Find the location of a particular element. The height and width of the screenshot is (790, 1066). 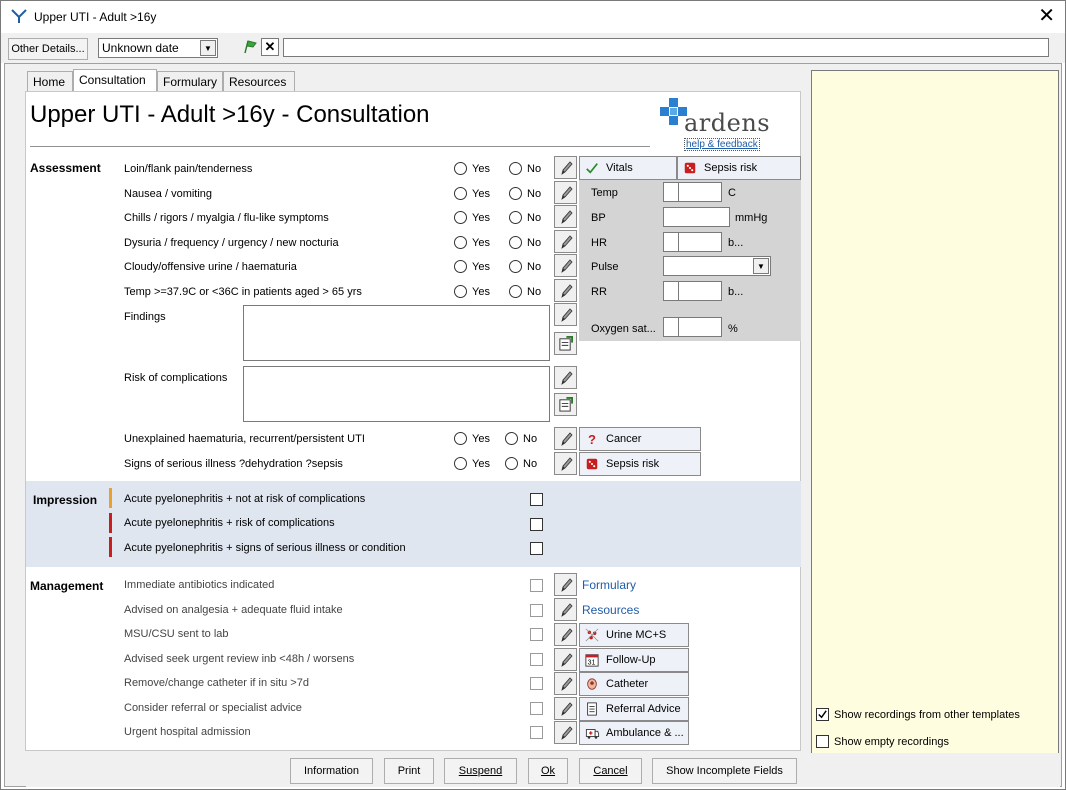

close-icon: ✕ is located at coordinates (1046, 16).